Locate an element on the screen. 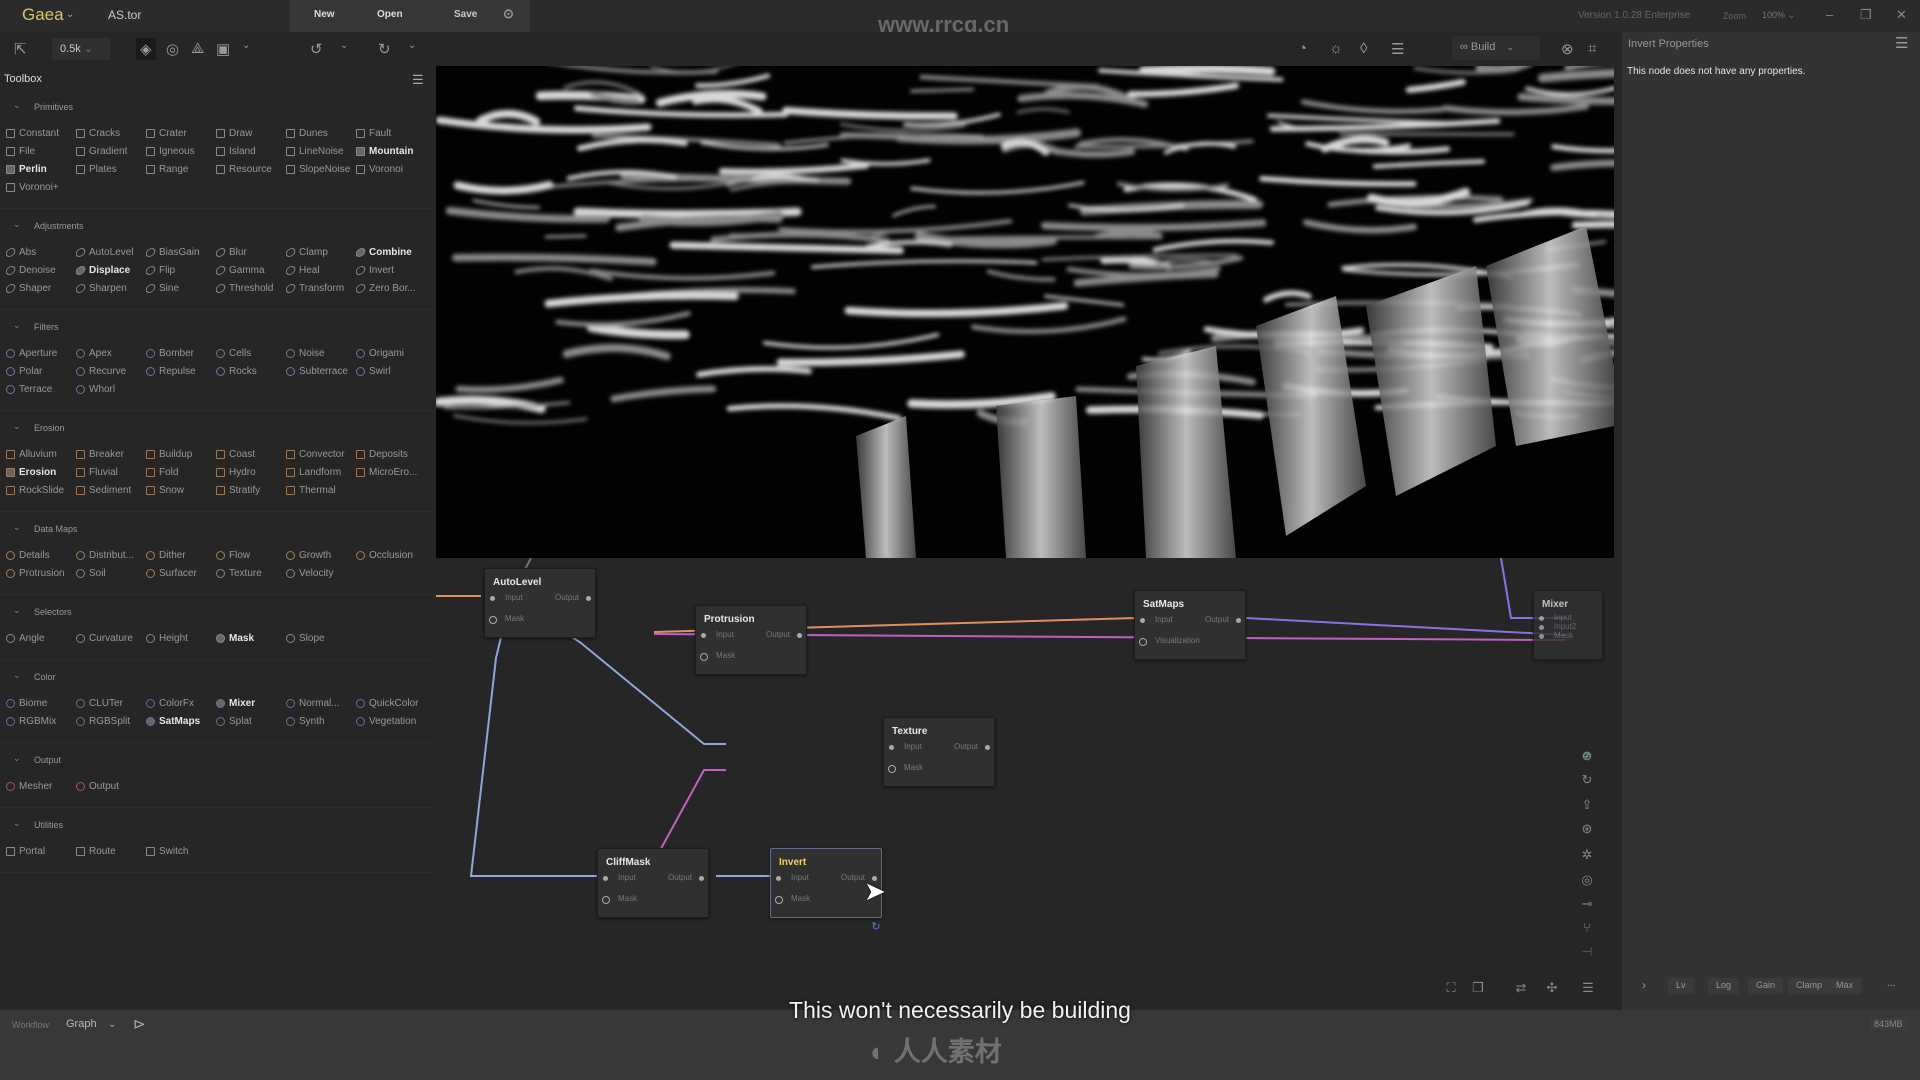  toolbox-item: Crater is located at coordinates (181, 133).